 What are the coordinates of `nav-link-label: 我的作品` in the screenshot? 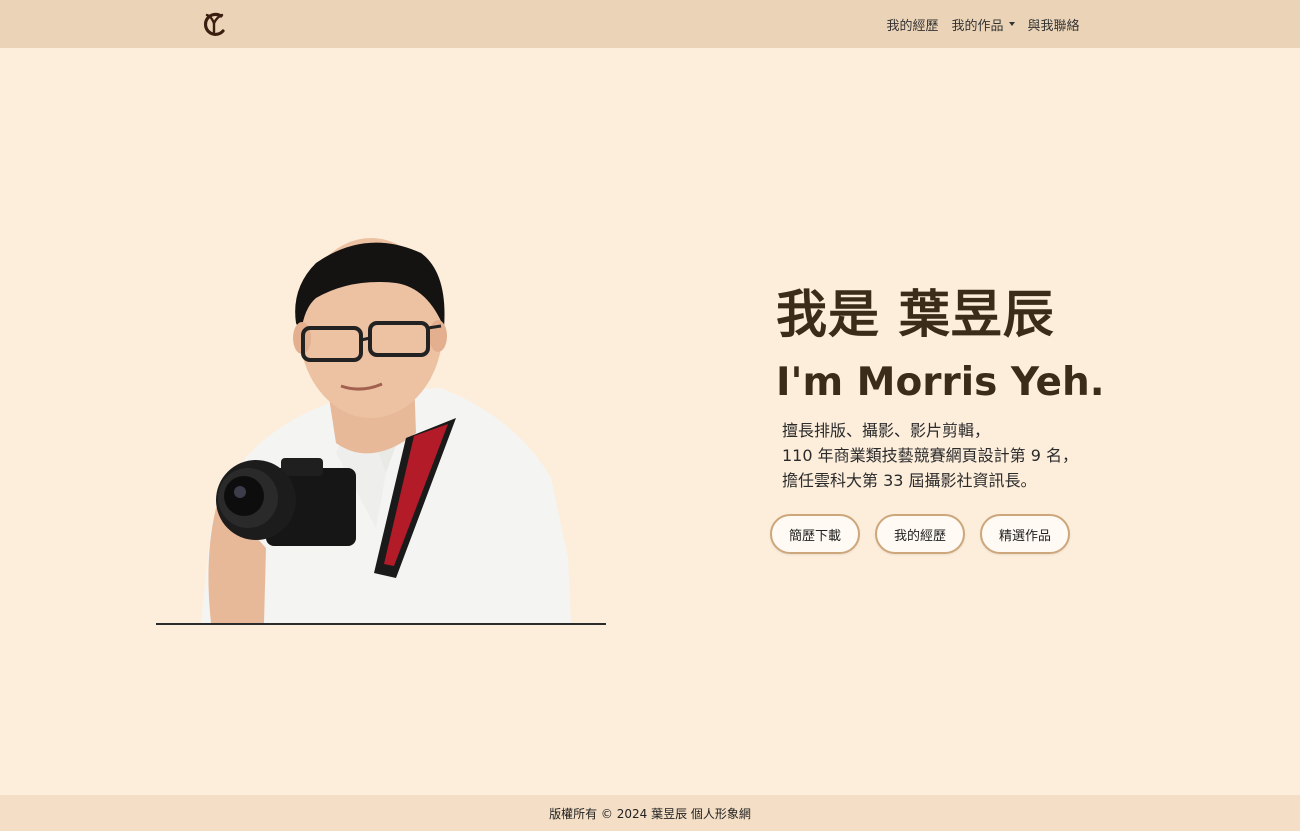 It's located at (977, 26).